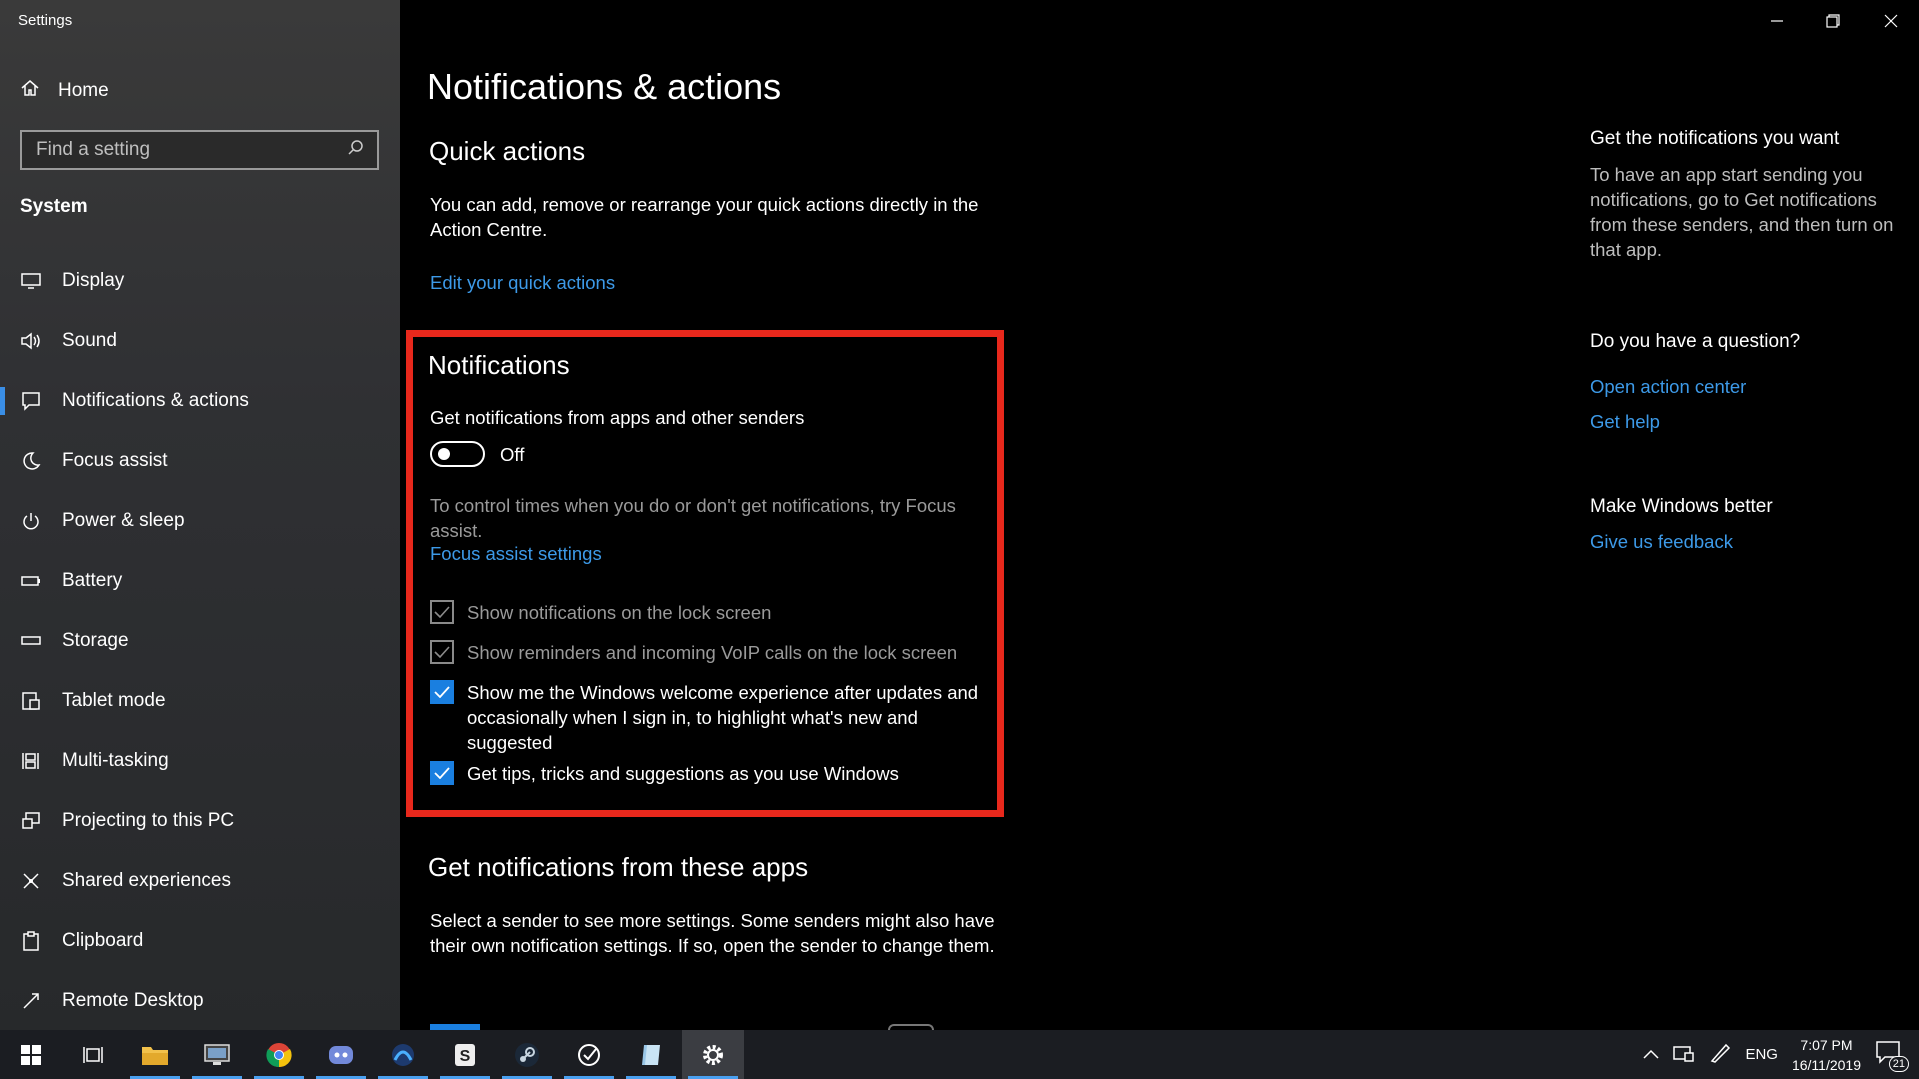 This screenshot has height=1079, width=1919. Describe the element at coordinates (200, 281) in the screenshot. I see `sidebar-item-display: Display` at that location.